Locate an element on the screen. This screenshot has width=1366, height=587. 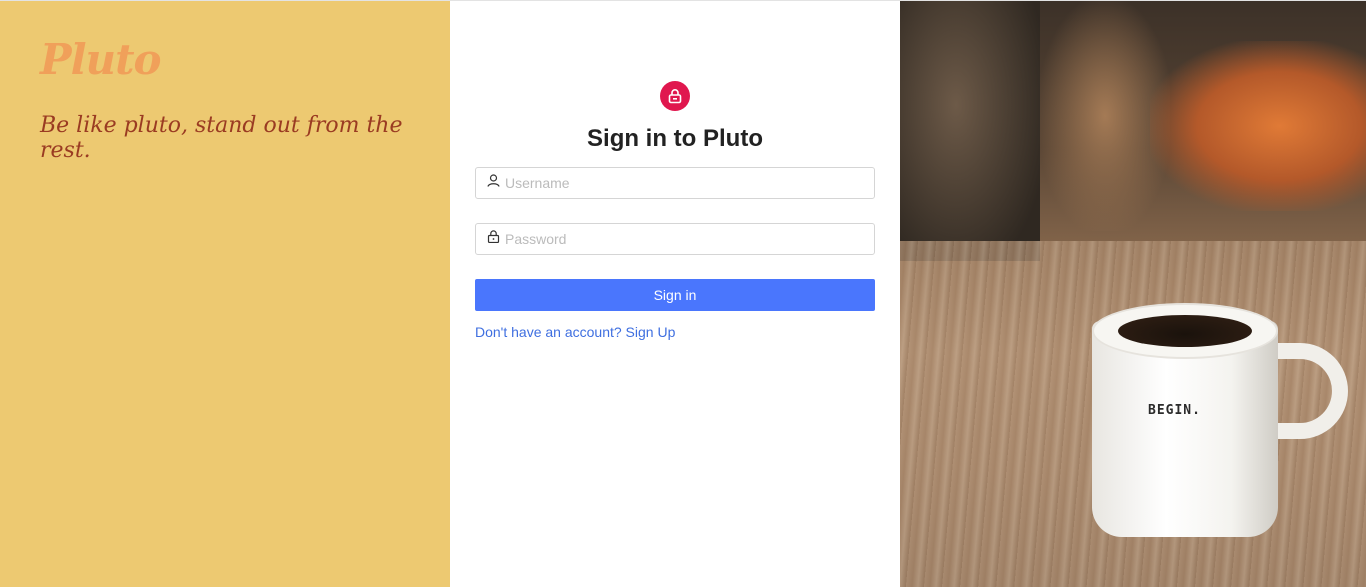
user-icon is located at coordinates (493, 183).